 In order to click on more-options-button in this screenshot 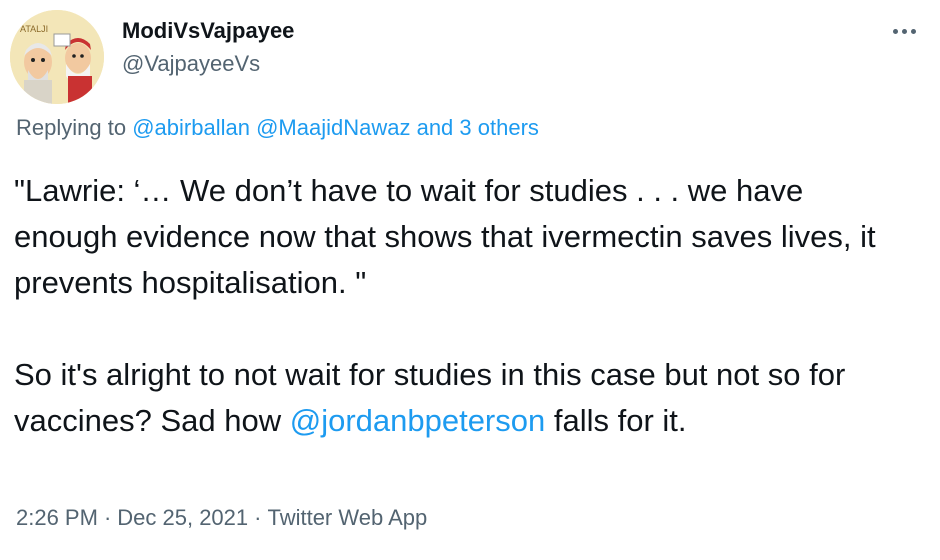, I will do `click(904, 31)`.